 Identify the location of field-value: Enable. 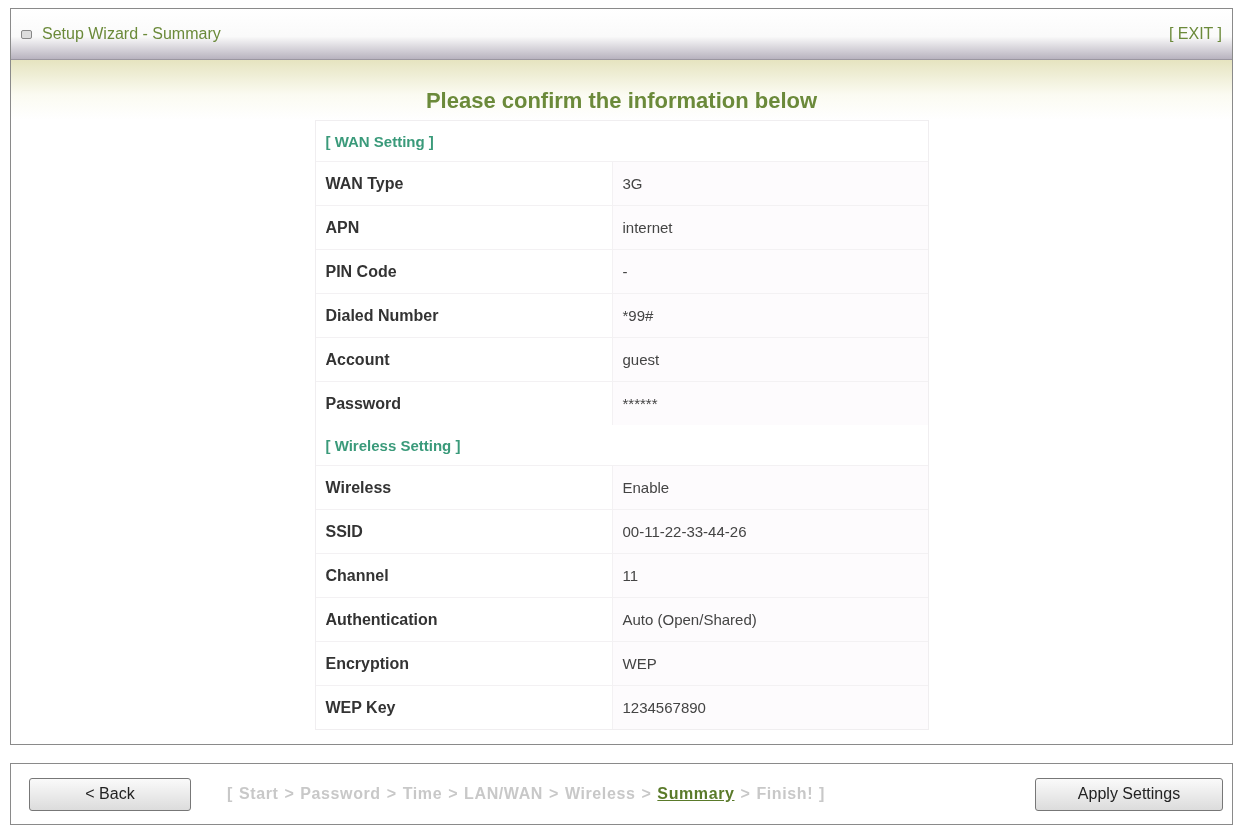
(769, 487).